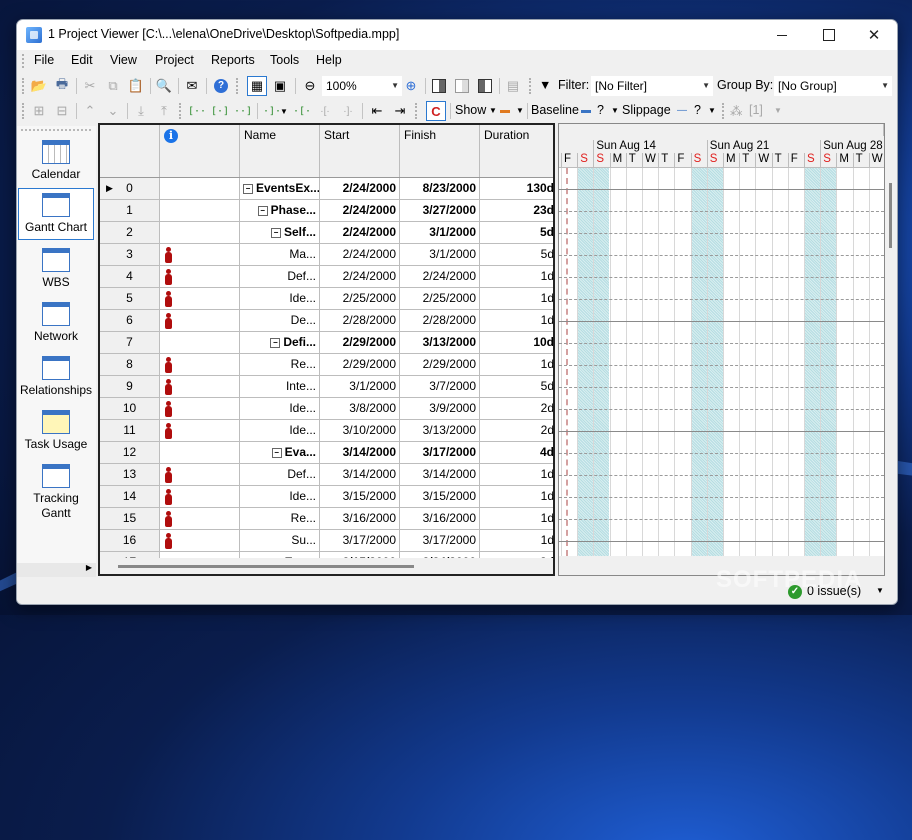 The image size is (912, 840). I want to click on table-row: 2− Self... 2/24/2000 3/1/2000 5d, so click(326, 233).